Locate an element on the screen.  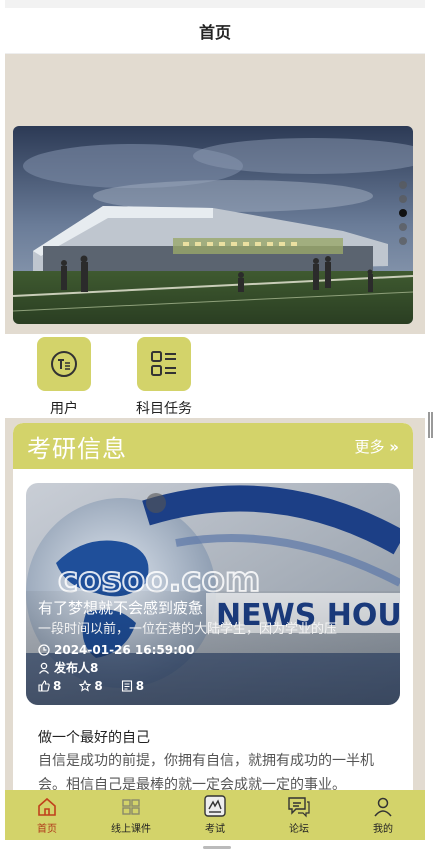
view-count: 8 is located at coordinates (140, 686).